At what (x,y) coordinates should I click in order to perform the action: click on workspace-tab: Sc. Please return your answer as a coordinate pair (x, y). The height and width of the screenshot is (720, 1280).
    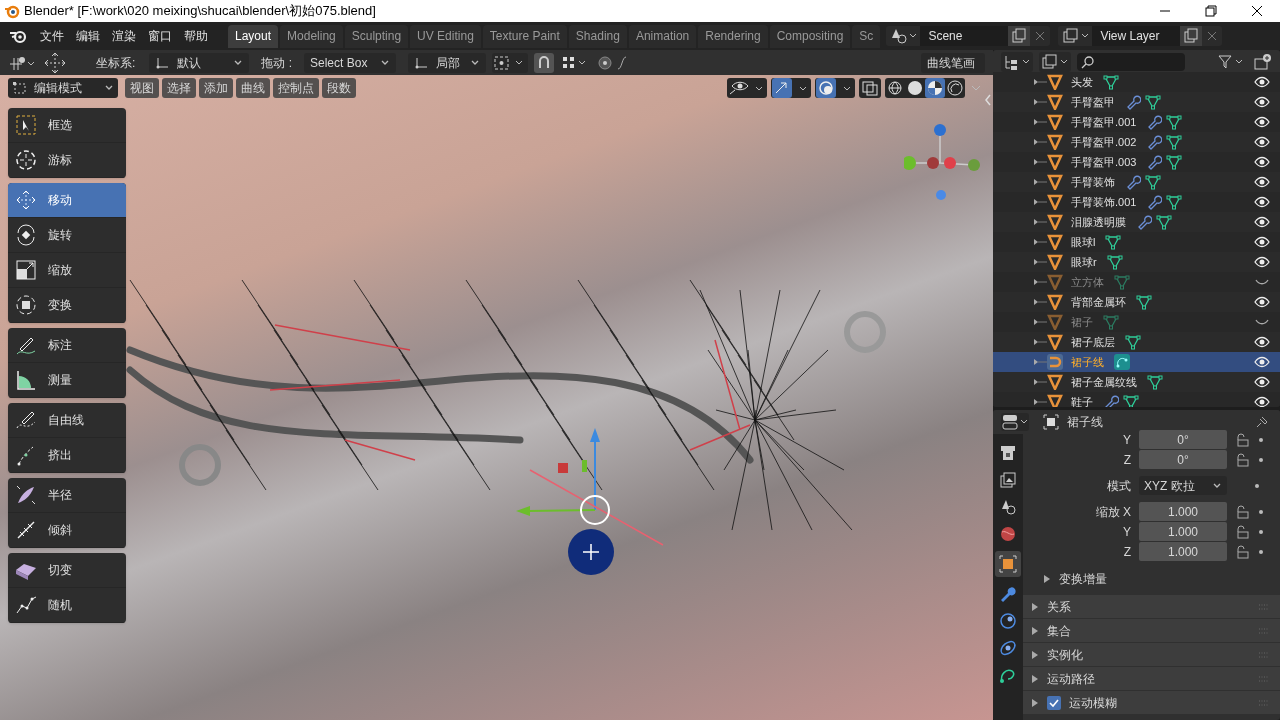
    Looking at the image, I should click on (866, 36).